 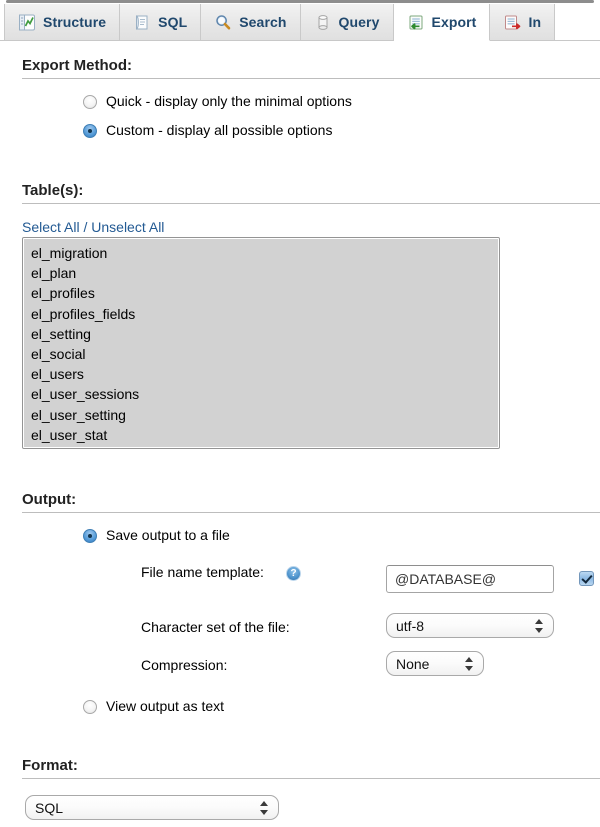 I want to click on list-item: el_migration, so click(x=261, y=253).